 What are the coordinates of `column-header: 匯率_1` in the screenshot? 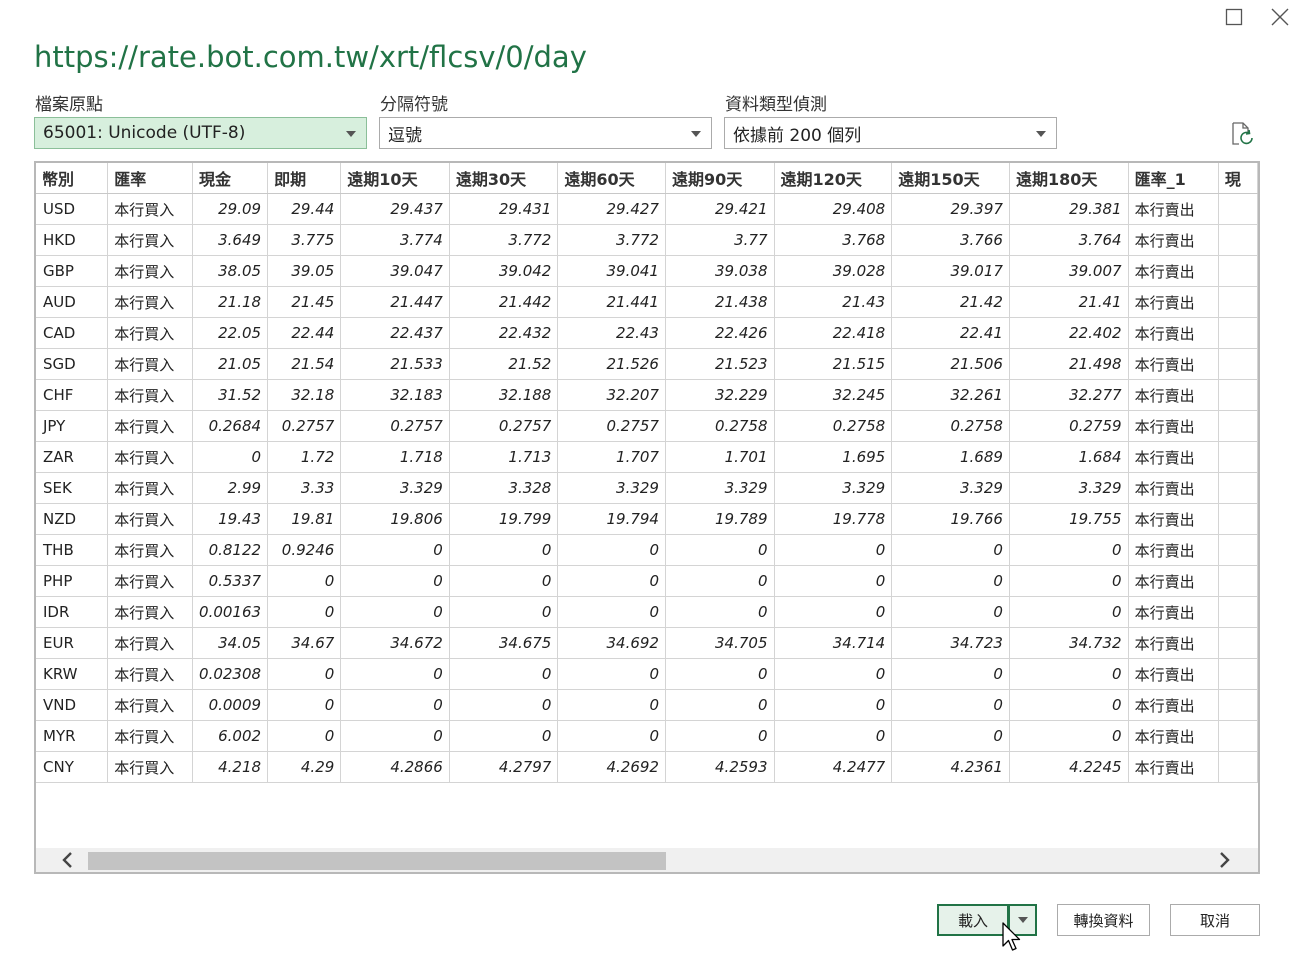 It's located at (1173, 178).